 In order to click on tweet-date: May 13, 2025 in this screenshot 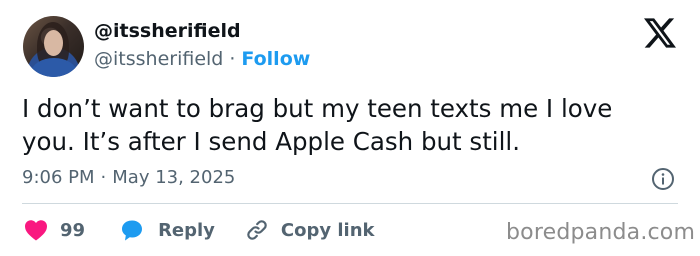, I will do `click(174, 177)`.